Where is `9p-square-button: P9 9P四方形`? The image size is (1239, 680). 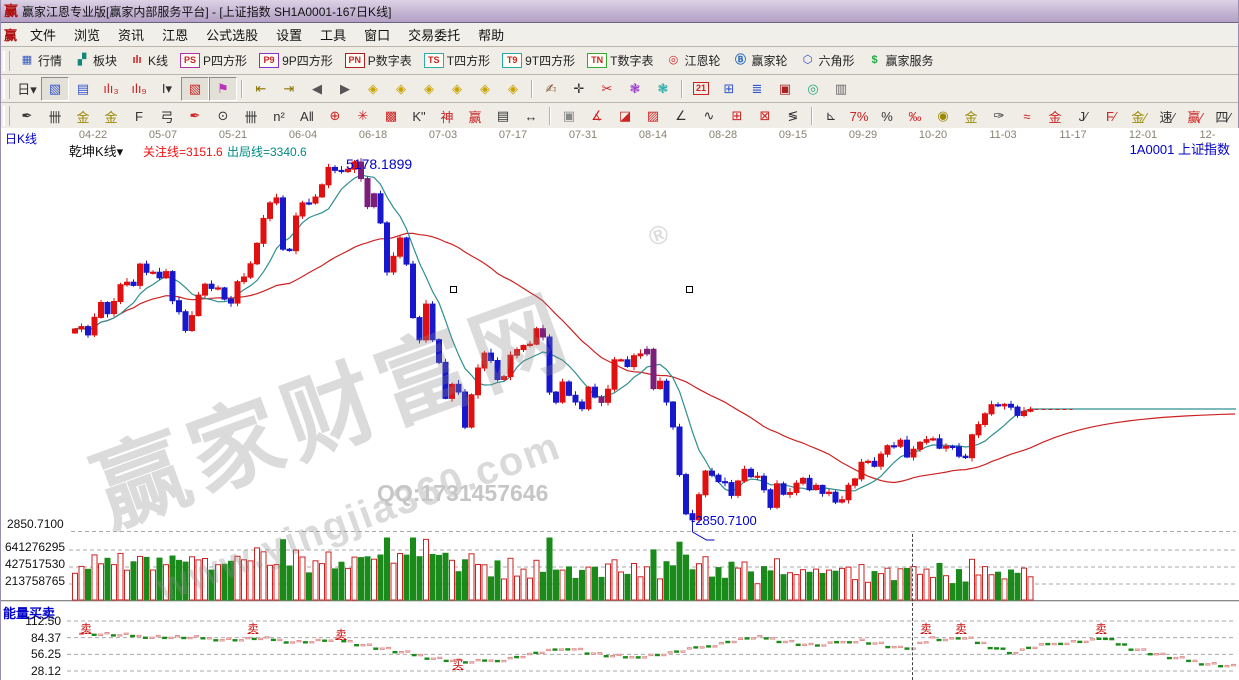 9p-square-button: P9 9P四方形 is located at coordinates (296, 61).